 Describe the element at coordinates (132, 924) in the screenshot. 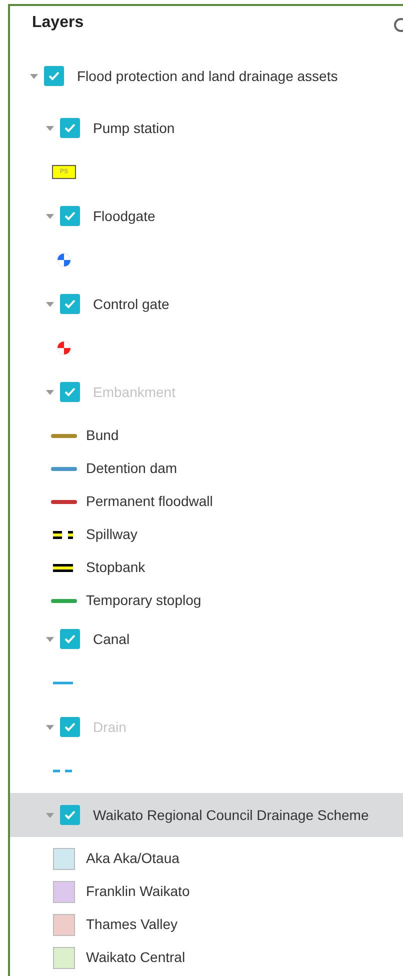

I see `legend-label: Thames Valley` at that location.